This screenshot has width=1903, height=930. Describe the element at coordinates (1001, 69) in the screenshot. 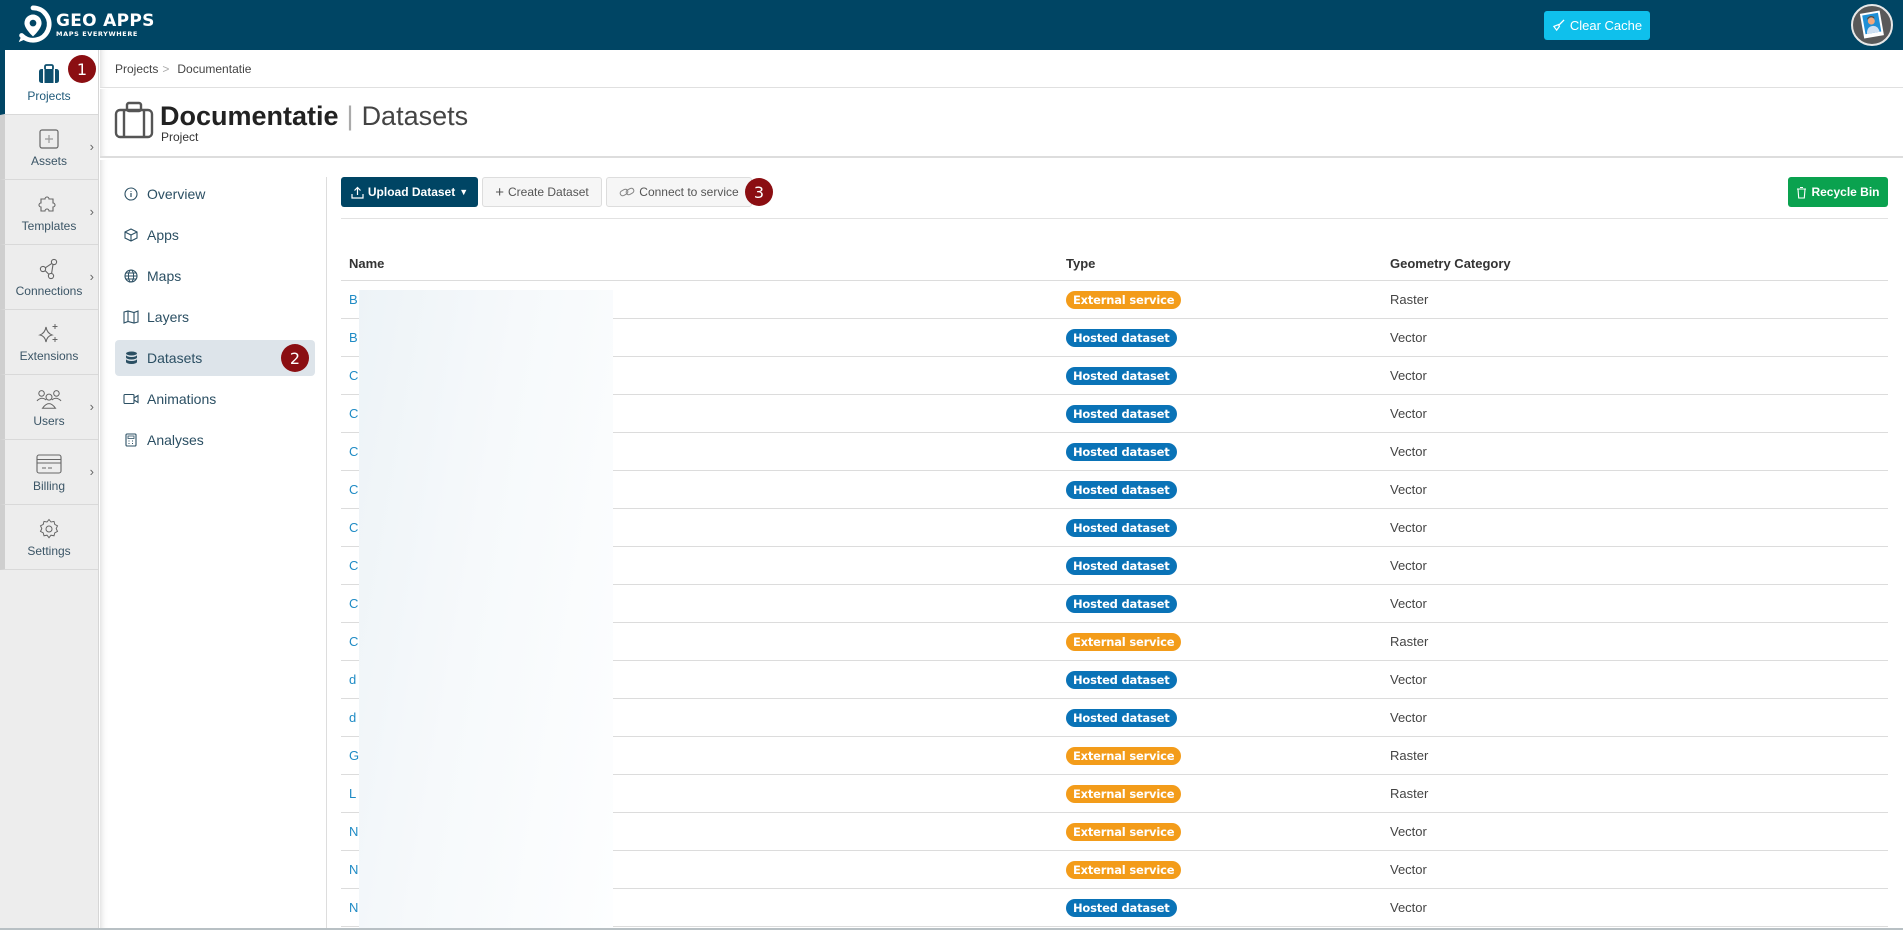

I see `breadcrumb: Projects > Documentatie` at that location.